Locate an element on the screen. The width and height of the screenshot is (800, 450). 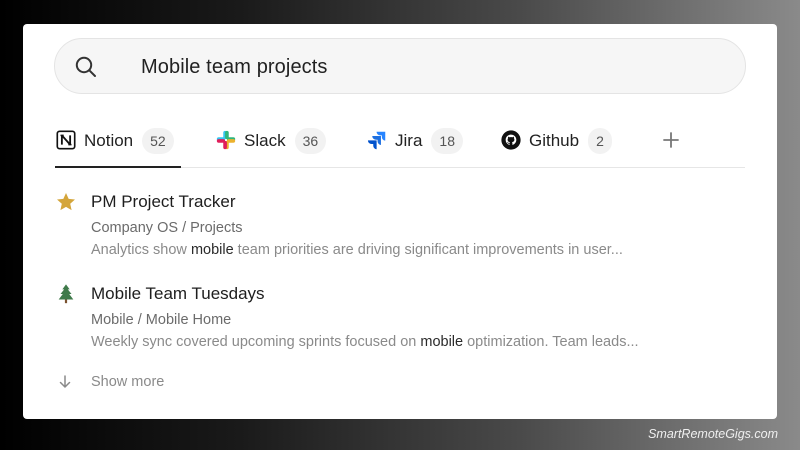
show-more-button: Show more is located at coordinates (110, 382).